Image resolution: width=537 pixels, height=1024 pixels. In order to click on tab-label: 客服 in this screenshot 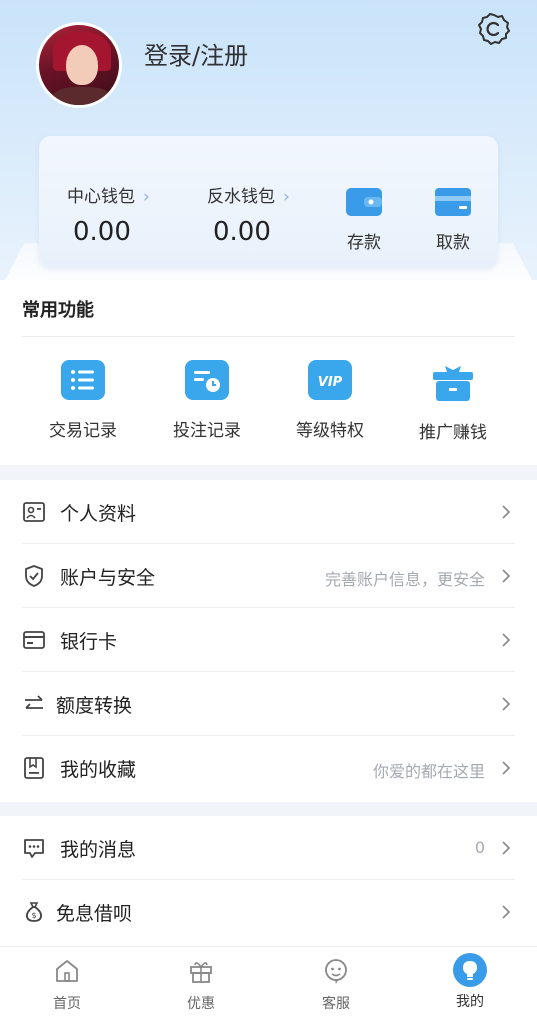, I will do `click(336, 1004)`.